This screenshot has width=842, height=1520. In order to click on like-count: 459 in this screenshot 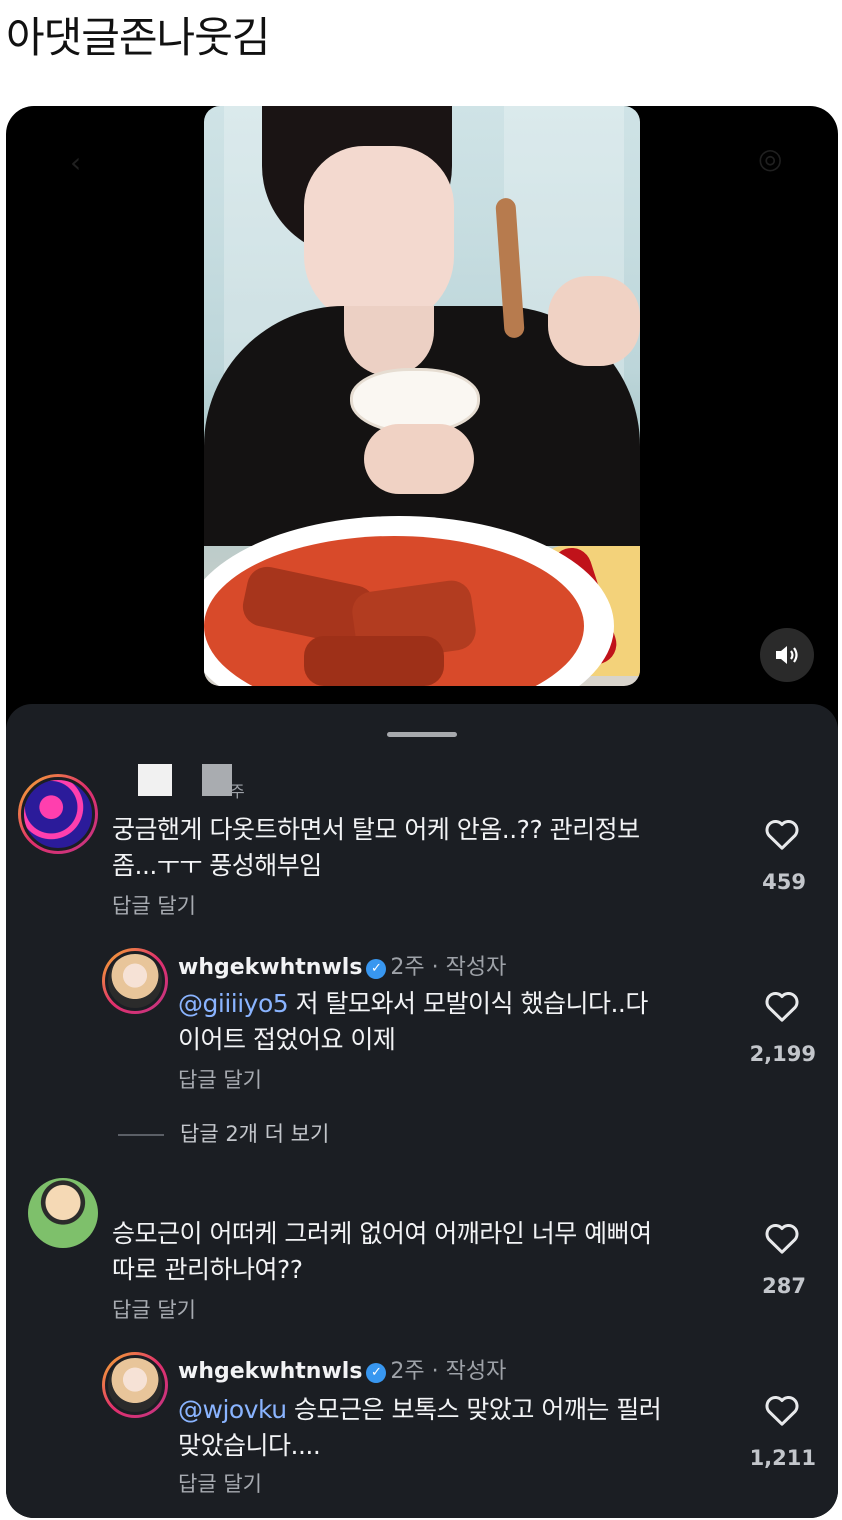, I will do `click(784, 882)`.